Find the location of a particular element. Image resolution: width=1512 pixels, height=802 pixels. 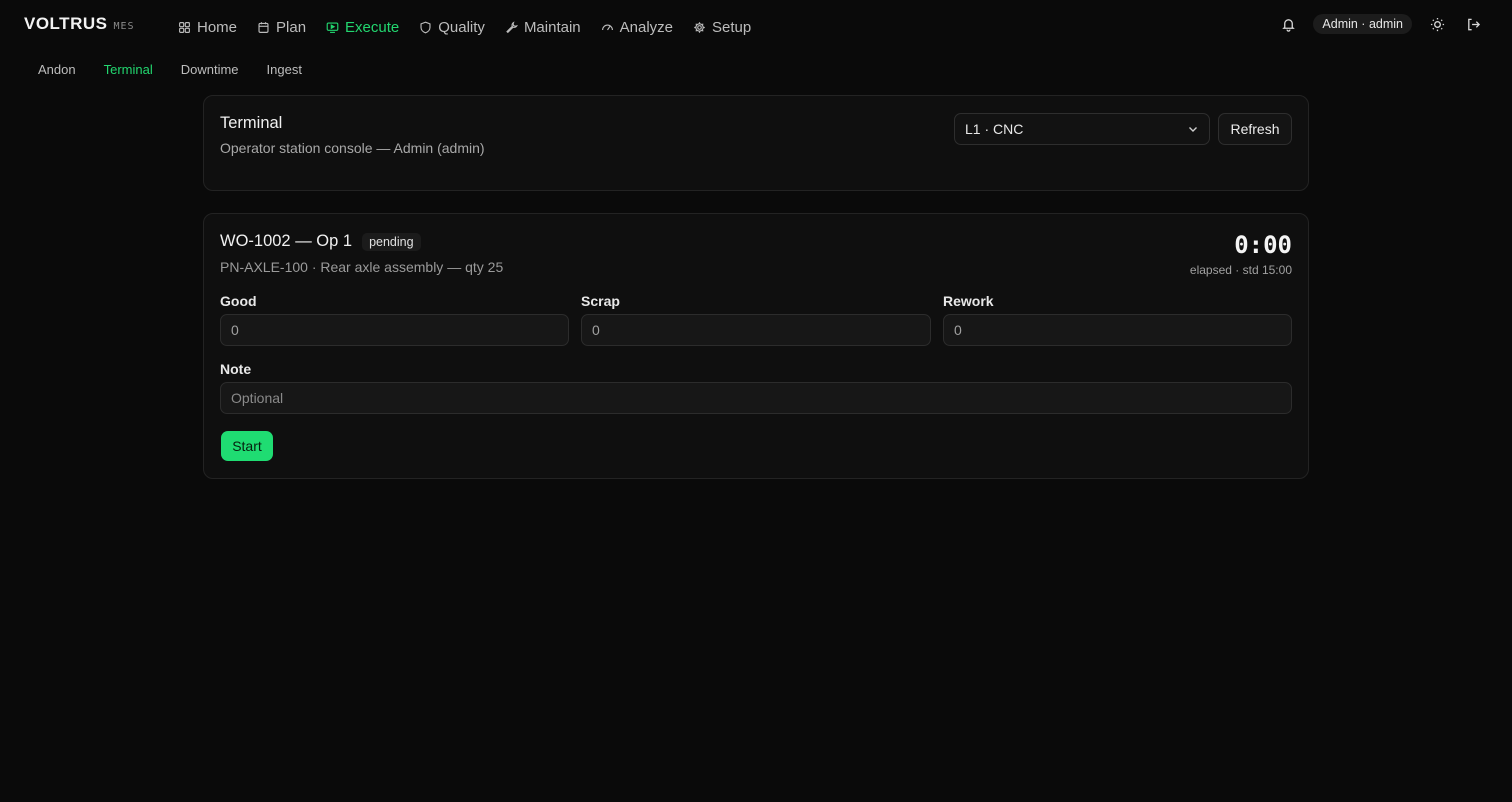

grid-icon is located at coordinates (184, 27).